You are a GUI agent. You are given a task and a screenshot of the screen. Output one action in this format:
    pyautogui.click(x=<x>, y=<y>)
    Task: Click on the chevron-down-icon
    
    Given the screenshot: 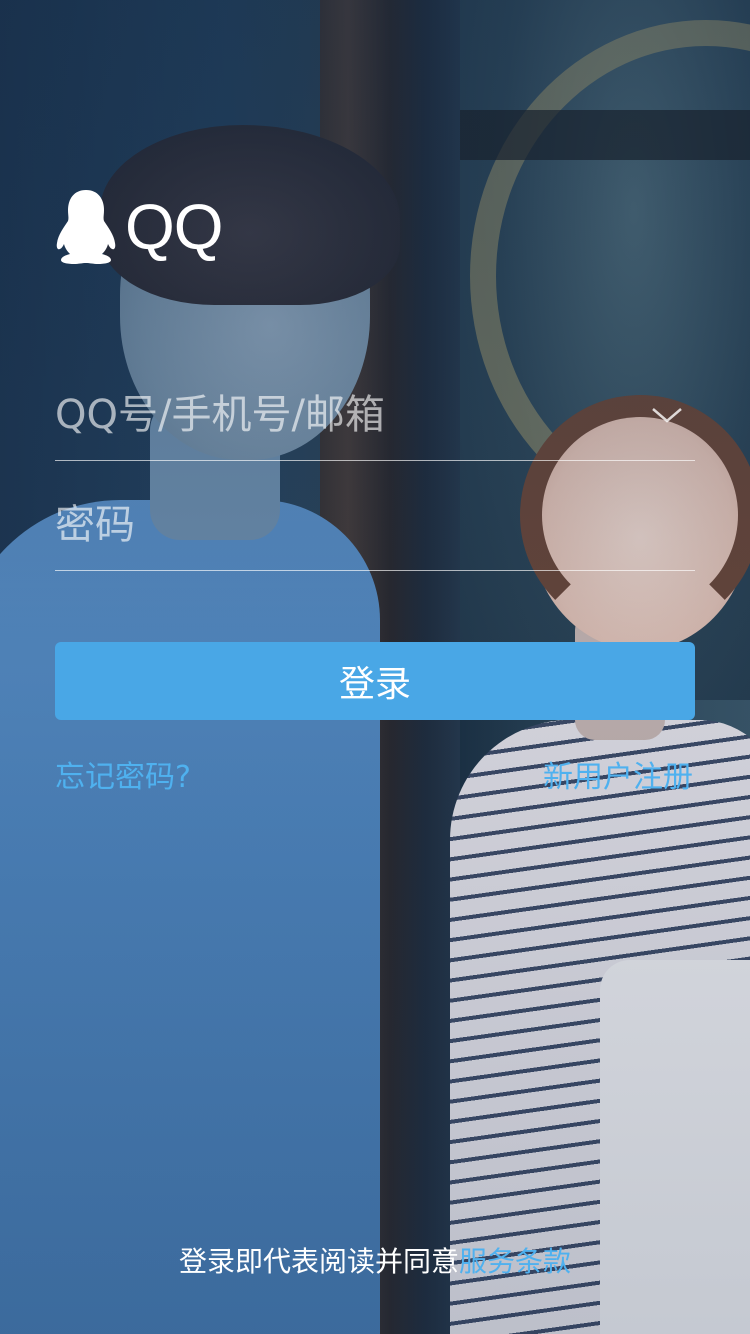 What is the action you would take?
    pyautogui.click(x=667, y=415)
    